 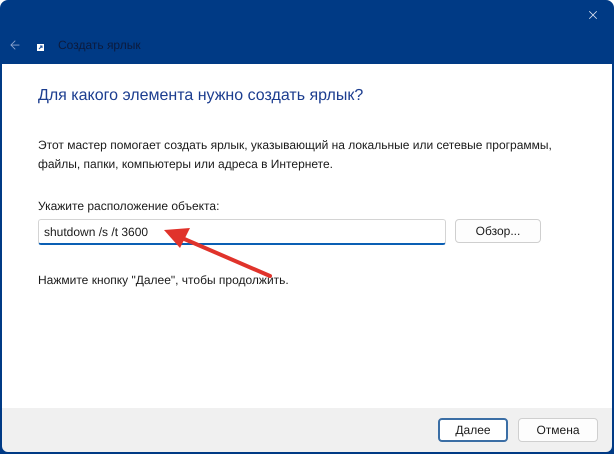 What do you see at coordinates (473, 430) in the screenshot?
I see `dialog-button: Далее` at bounding box center [473, 430].